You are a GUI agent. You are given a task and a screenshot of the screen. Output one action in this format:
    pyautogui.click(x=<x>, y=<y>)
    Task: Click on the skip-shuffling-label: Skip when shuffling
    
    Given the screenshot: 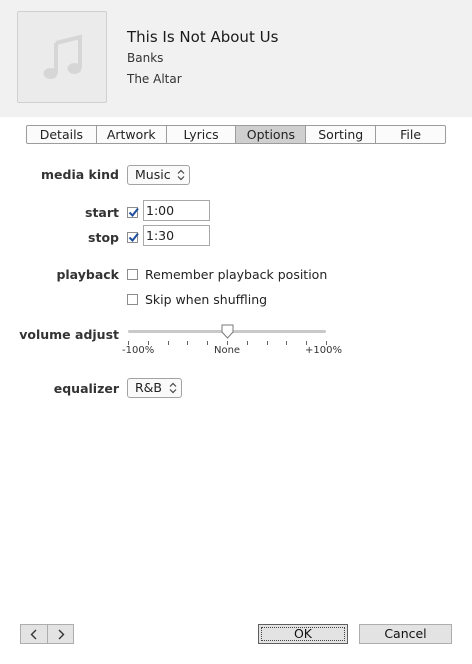 What is the action you would take?
    pyautogui.click(x=206, y=299)
    